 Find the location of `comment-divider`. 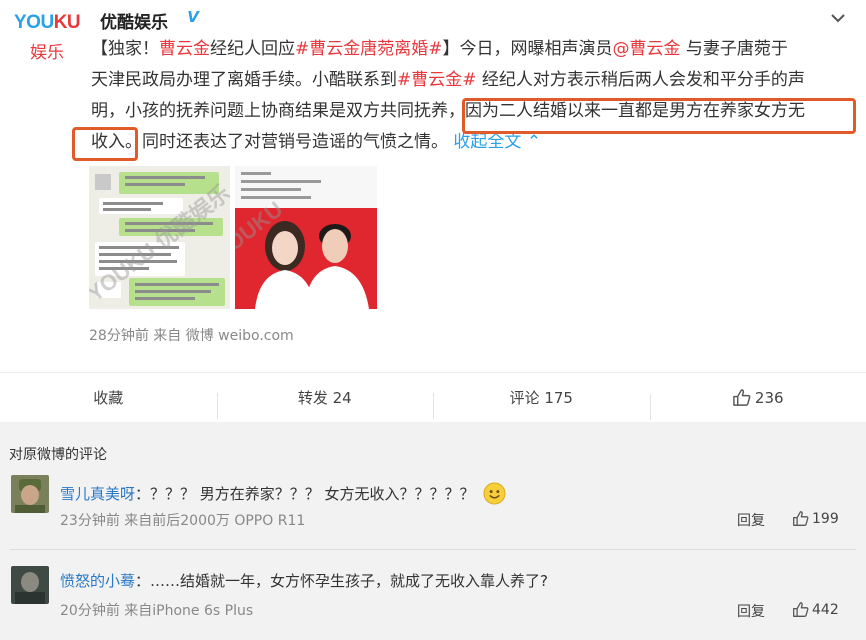

comment-divider is located at coordinates (433, 549).